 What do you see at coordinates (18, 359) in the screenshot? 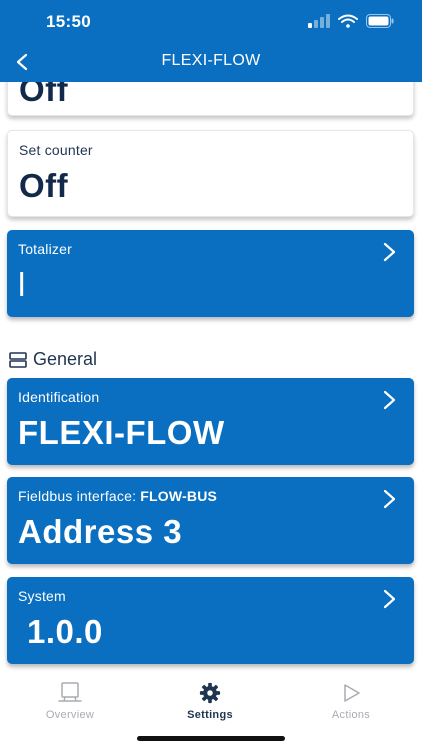
I see `server-icon` at bounding box center [18, 359].